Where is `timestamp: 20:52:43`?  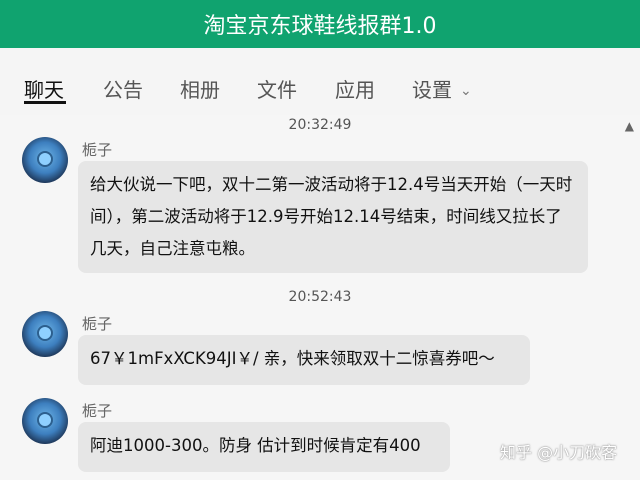
timestamp: 20:52:43 is located at coordinates (320, 297).